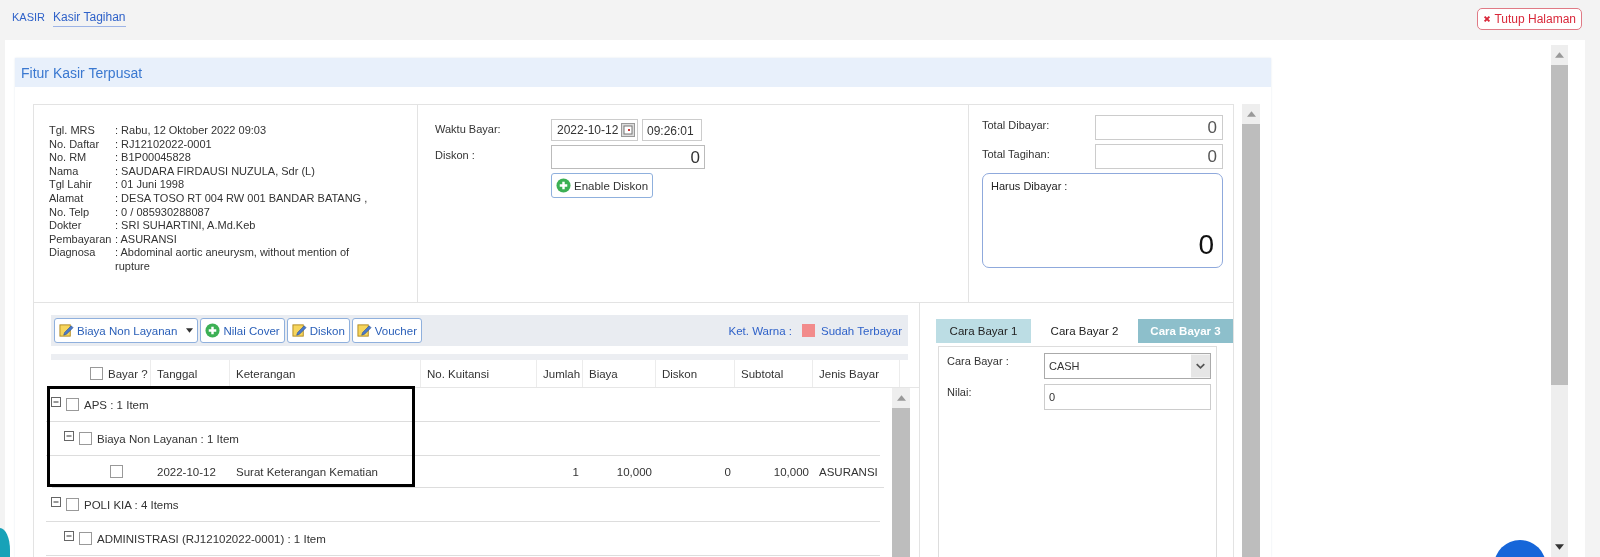 Image resolution: width=1600 pixels, height=557 pixels. Describe the element at coordinates (191, 131) in the screenshot. I see `field-value: : Rabu, 12 Oktober 2022 09:03` at that location.